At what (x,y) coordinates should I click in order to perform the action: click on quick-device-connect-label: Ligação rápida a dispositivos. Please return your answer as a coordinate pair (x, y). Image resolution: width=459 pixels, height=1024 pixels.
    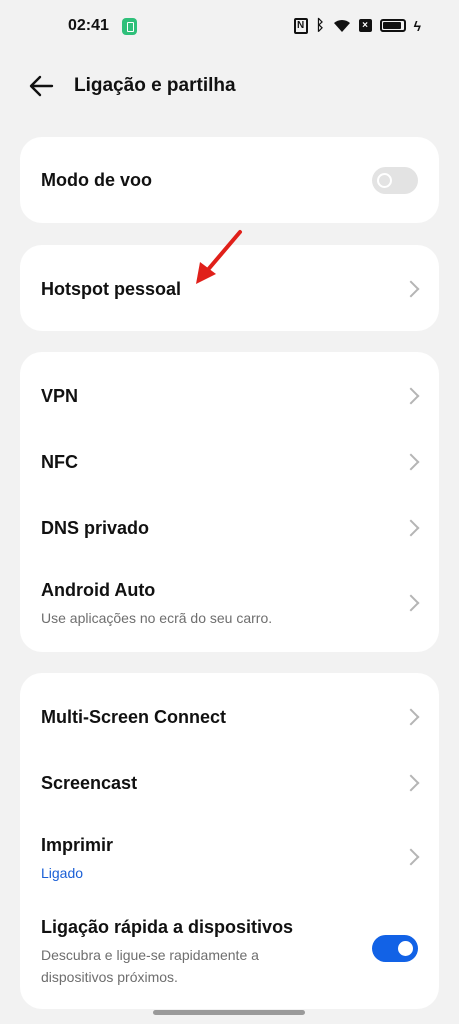
    Looking at the image, I should click on (167, 927).